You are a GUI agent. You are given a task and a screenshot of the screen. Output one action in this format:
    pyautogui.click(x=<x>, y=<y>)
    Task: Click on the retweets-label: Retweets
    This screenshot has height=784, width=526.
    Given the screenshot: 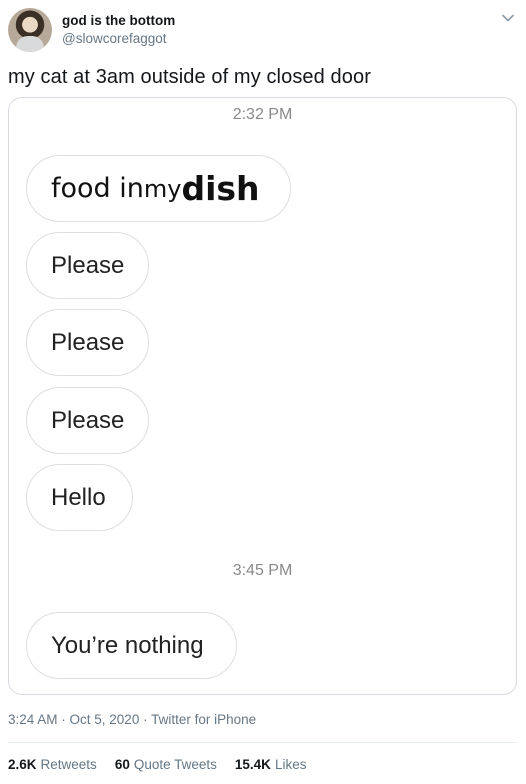 What is the action you would take?
    pyautogui.click(x=68, y=764)
    